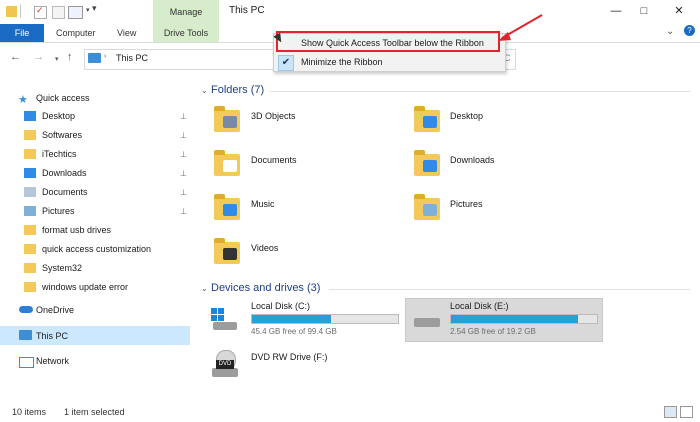  I want to click on sidebar-item-label: Downloads, so click(64, 173).